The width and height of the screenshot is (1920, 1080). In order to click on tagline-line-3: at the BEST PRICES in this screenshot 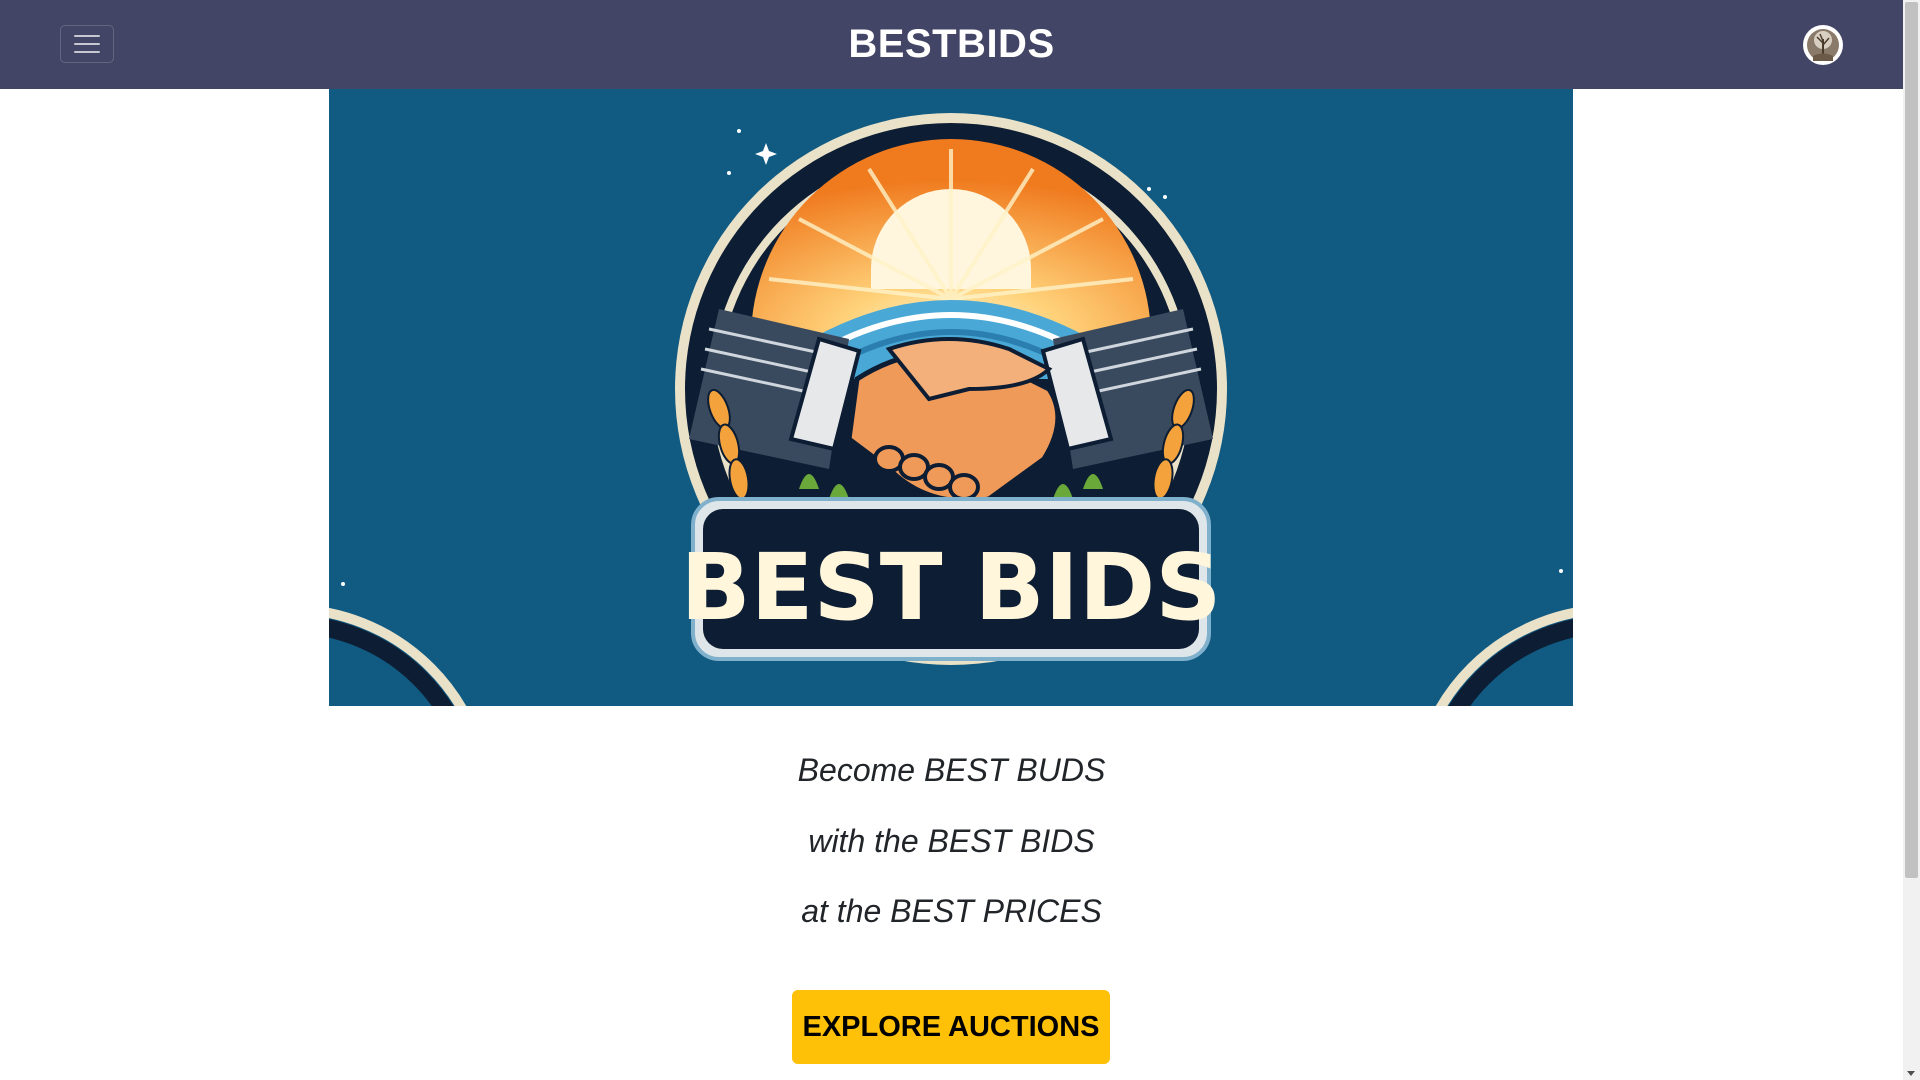, I will do `click(951, 911)`.